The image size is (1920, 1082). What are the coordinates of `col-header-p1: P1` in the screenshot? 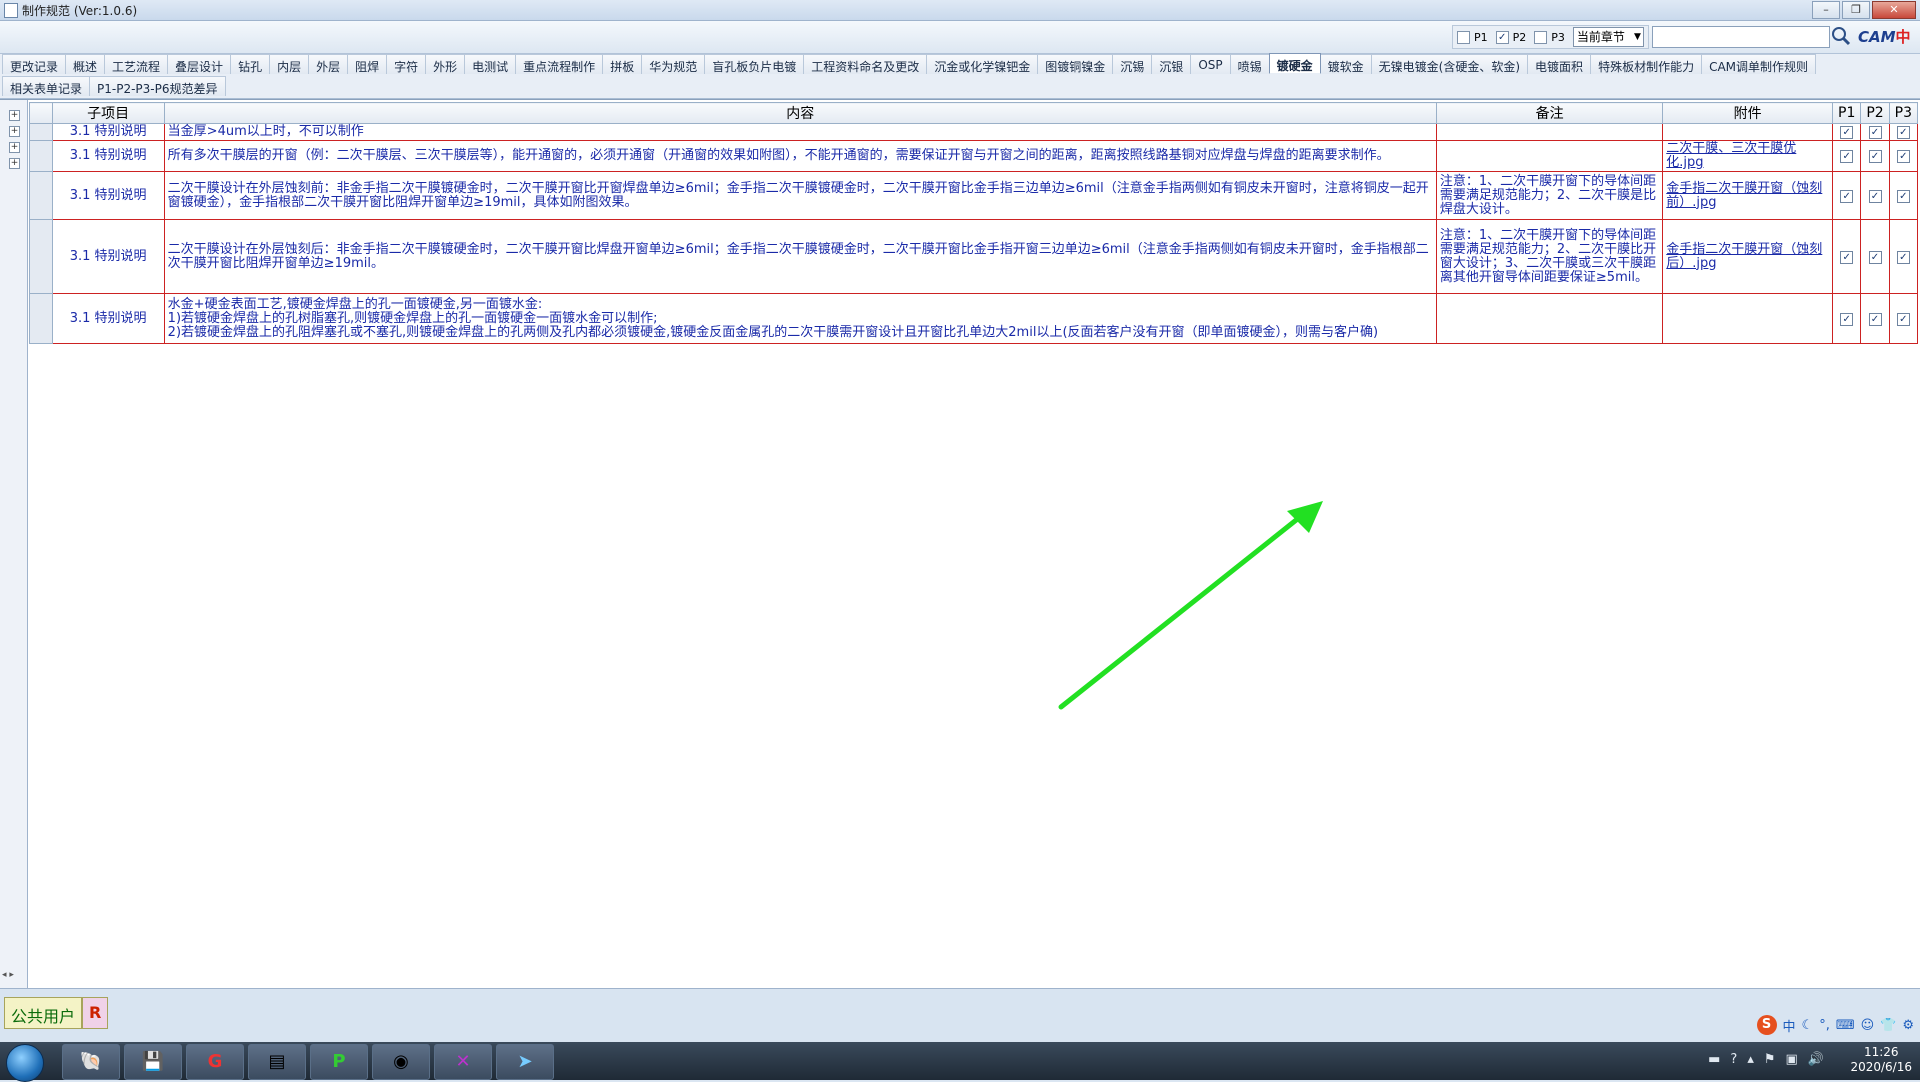 It's located at (1847, 113).